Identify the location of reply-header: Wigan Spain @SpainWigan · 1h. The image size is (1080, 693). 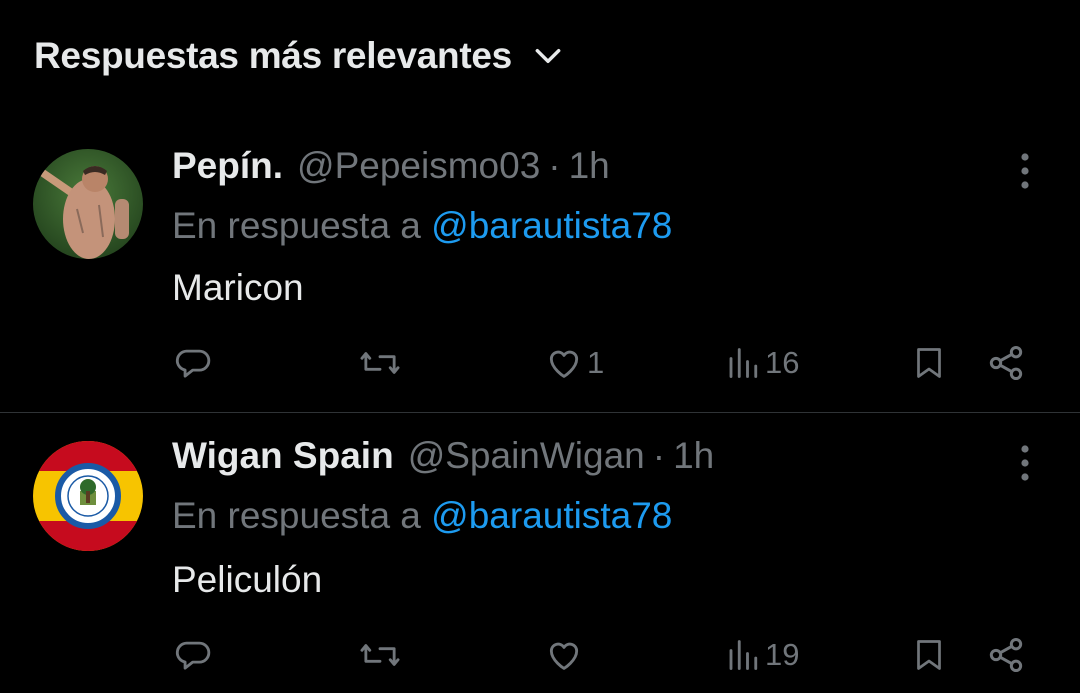
(443, 456).